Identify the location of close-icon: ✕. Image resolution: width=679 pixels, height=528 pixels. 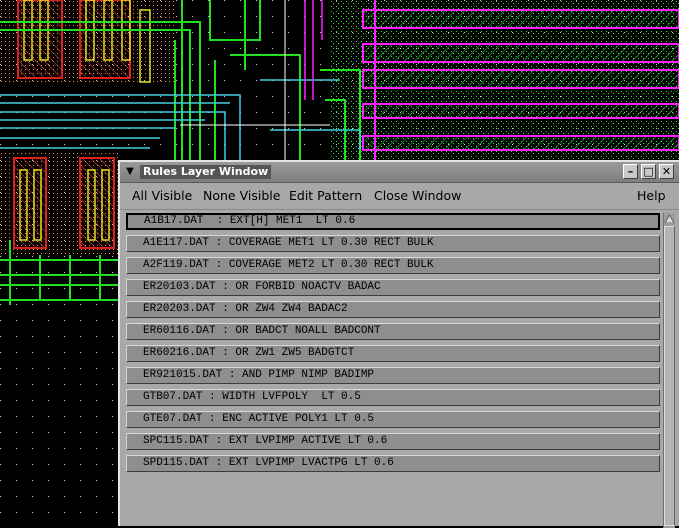
(666, 171).